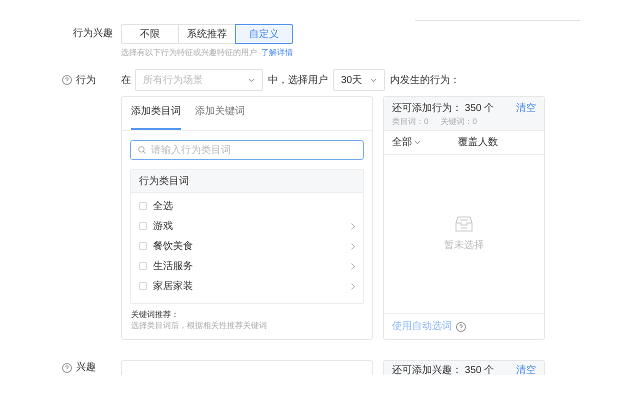 This screenshot has height=411, width=619. I want to click on panel-tab: 添加关键词, so click(220, 117).